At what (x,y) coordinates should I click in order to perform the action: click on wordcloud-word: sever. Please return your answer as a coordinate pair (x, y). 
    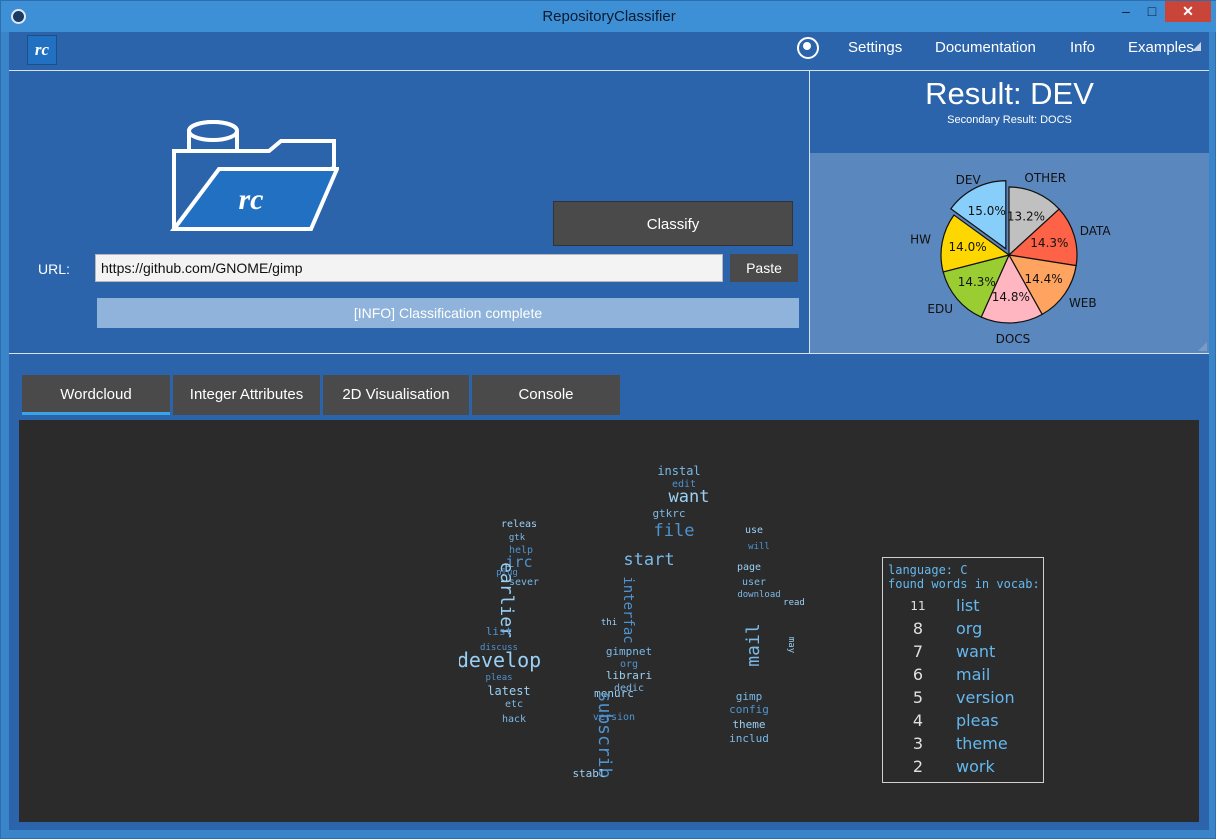
    Looking at the image, I should click on (524, 582).